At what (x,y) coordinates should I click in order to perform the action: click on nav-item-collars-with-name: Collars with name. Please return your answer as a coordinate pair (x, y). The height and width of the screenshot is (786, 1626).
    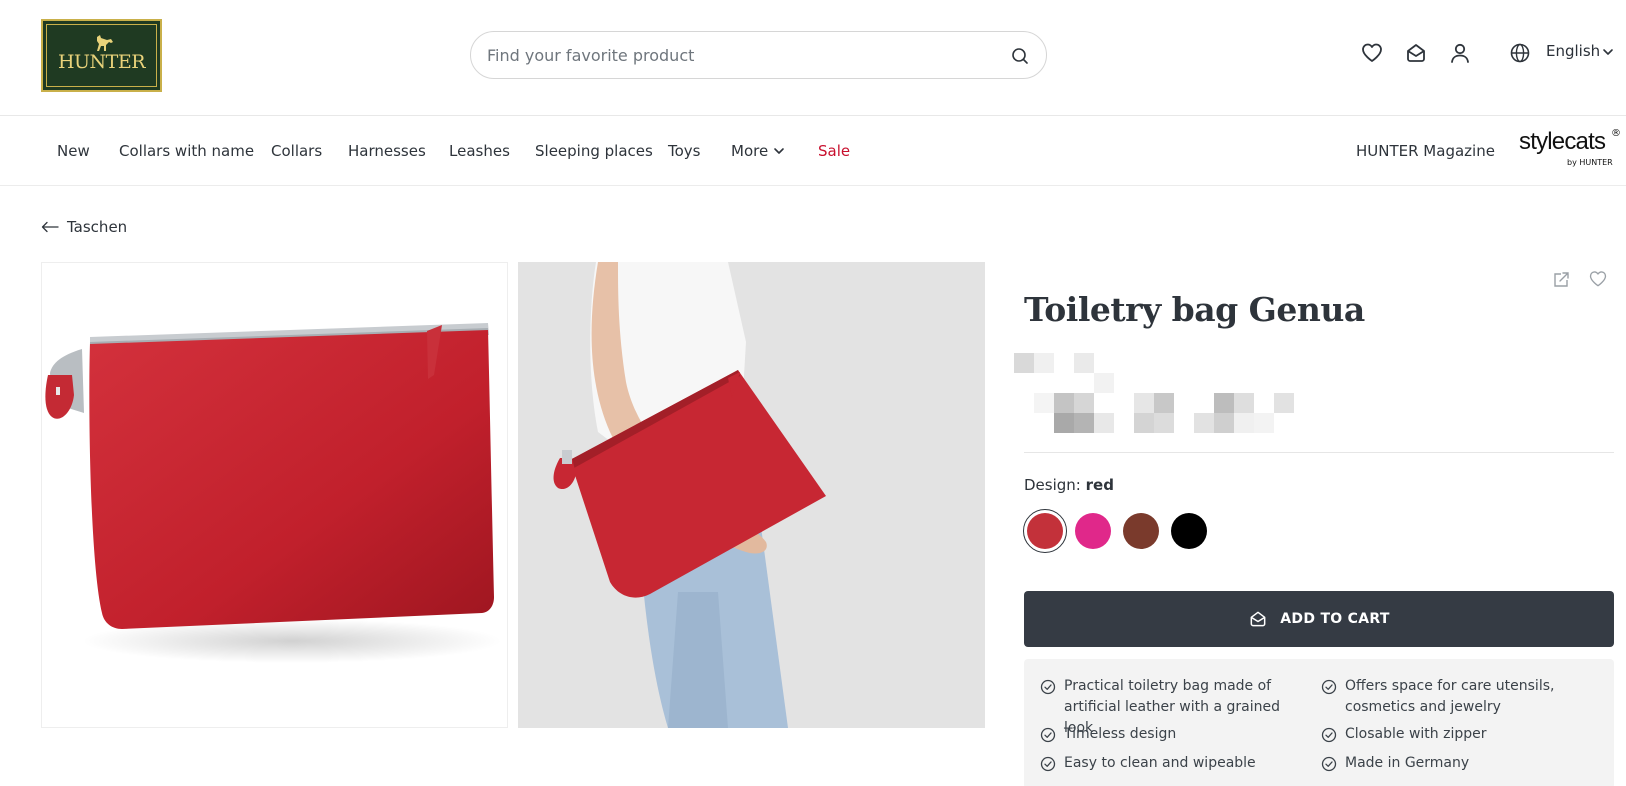
    Looking at the image, I should click on (186, 151).